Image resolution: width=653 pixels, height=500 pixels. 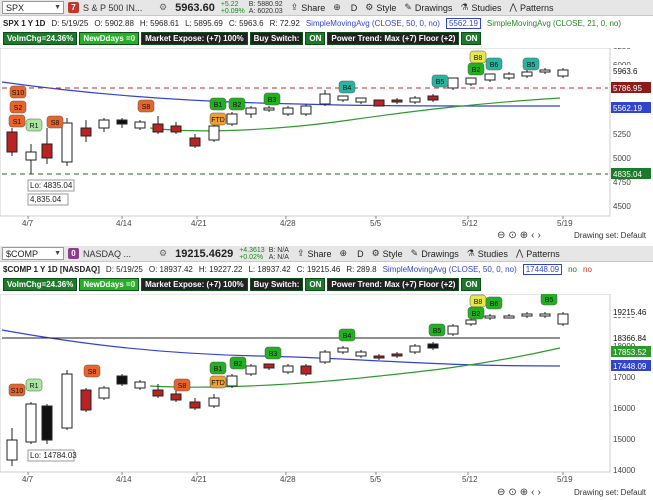 I want to click on spx-change: +5.22, so click(x=229, y=4).